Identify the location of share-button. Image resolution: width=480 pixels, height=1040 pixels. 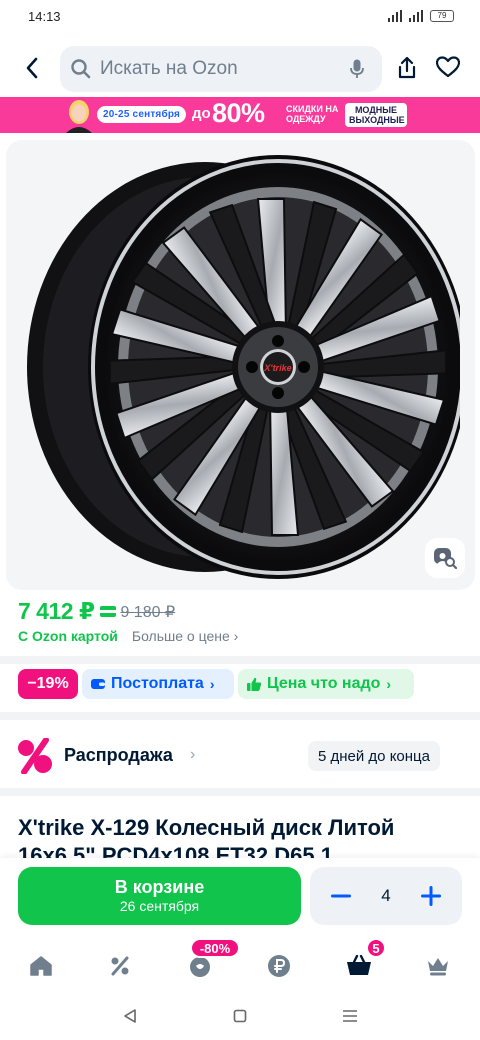
(407, 70).